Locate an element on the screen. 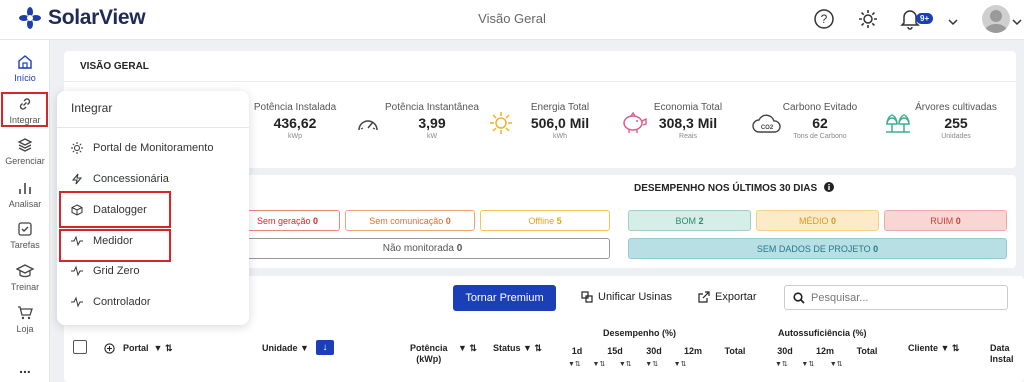 The width and height of the screenshot is (1024, 382). sidebar-item-loja: Loja is located at coordinates (25, 319).